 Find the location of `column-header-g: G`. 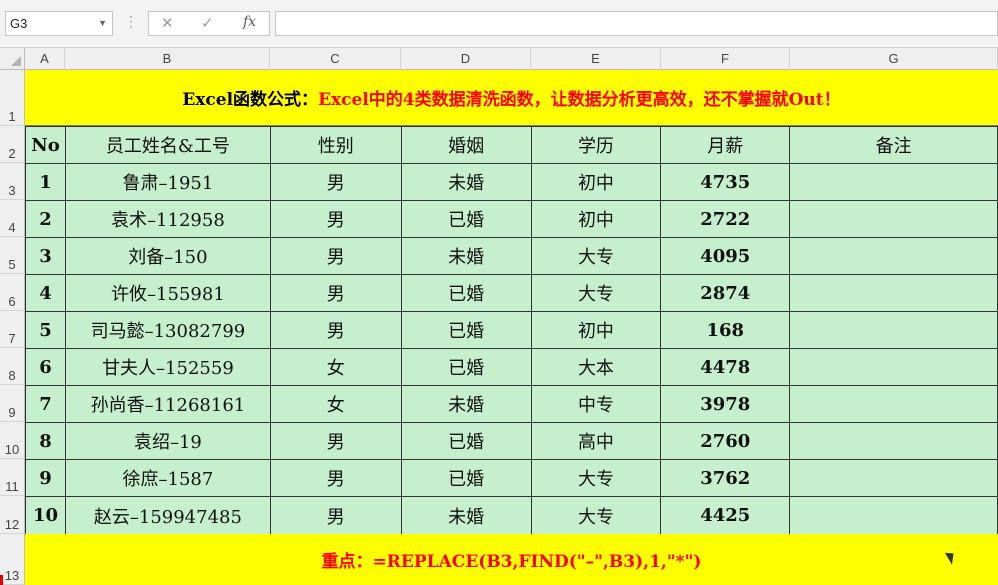

column-header-g: G is located at coordinates (894, 59).